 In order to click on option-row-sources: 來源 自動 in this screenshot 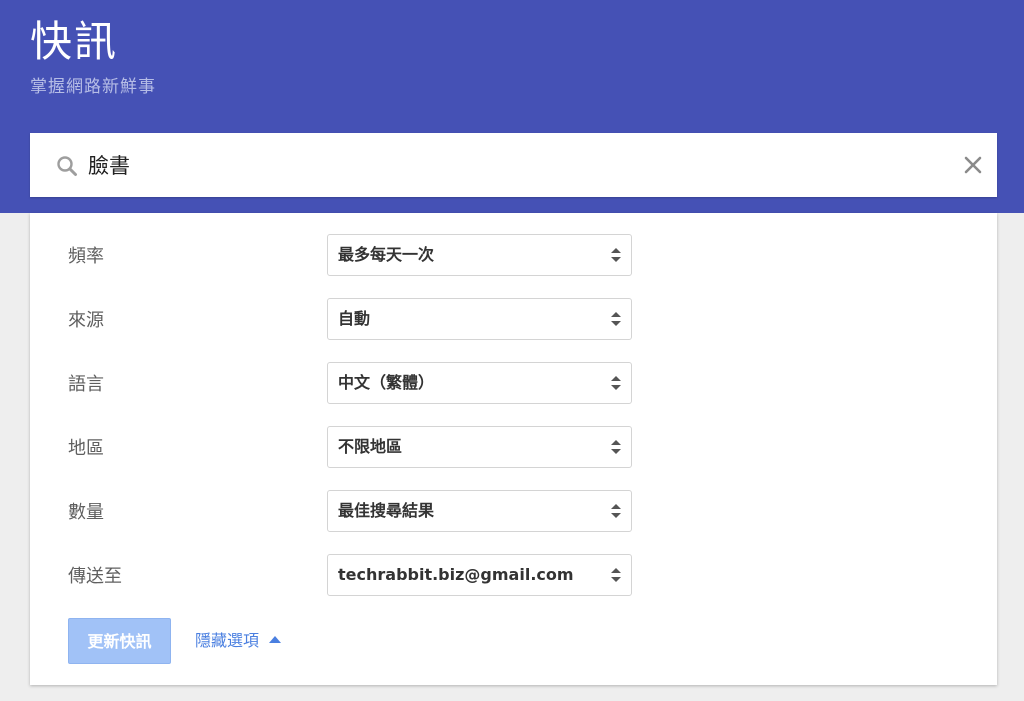, I will do `click(513, 320)`.